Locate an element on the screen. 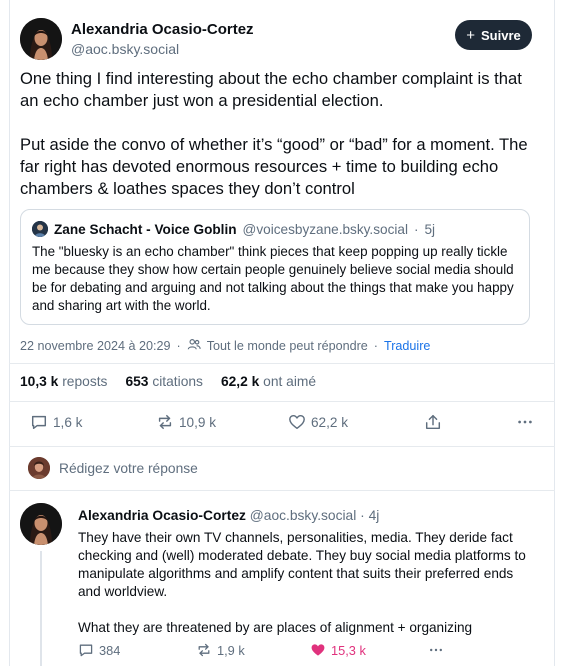  like-button: 62,2 k is located at coordinates (318, 422).